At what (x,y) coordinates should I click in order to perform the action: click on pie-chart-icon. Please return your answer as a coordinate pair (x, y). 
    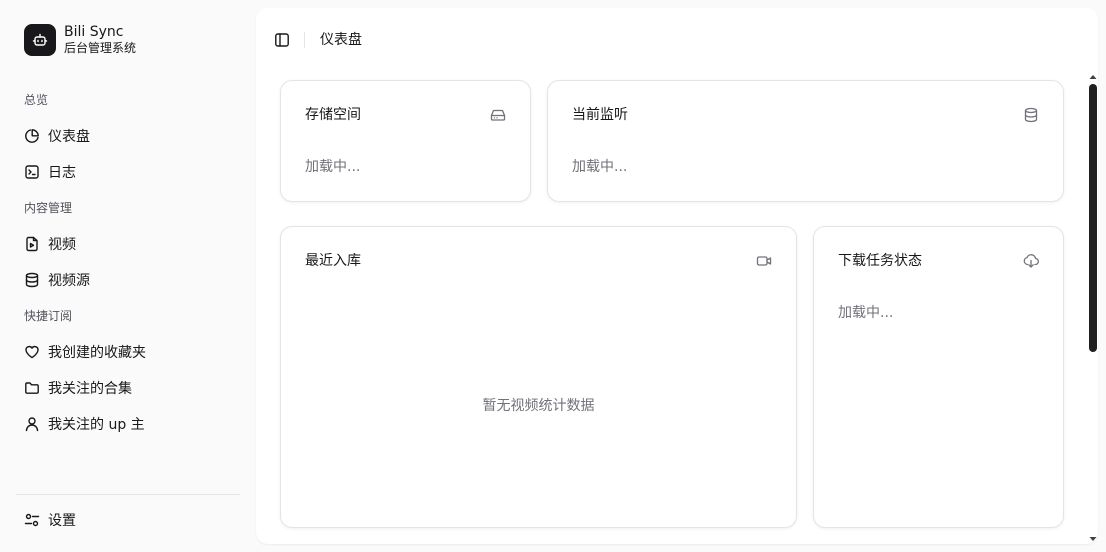
    Looking at the image, I should click on (32, 136).